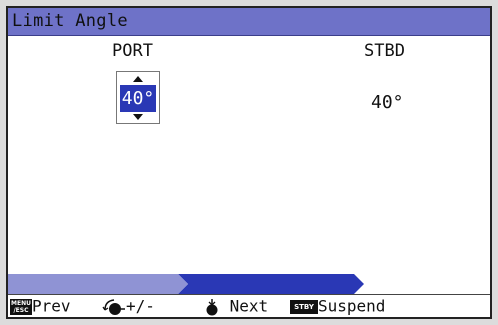 This screenshot has width=498, height=325. Describe the element at coordinates (113, 306) in the screenshot. I see `rotary-knob-icon` at that location.